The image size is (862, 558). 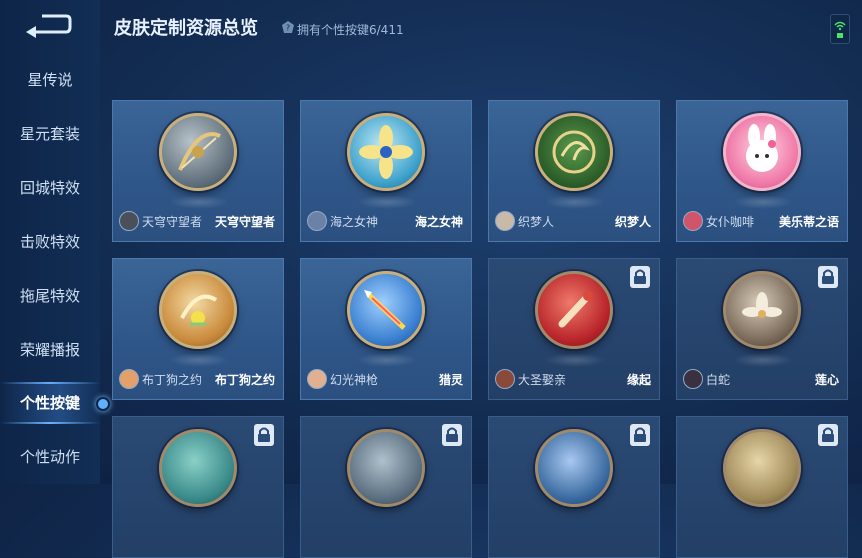 What do you see at coordinates (438, 222) in the screenshot?
I see `skin-name: 海之女神` at bounding box center [438, 222].